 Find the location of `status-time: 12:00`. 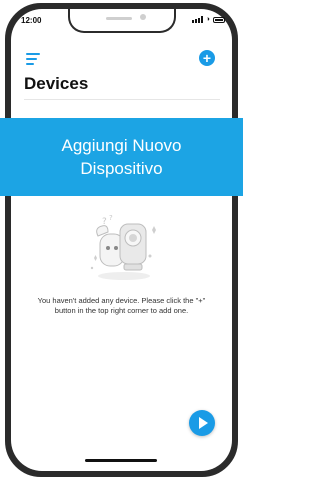

status-time: 12:00 is located at coordinates (31, 20).